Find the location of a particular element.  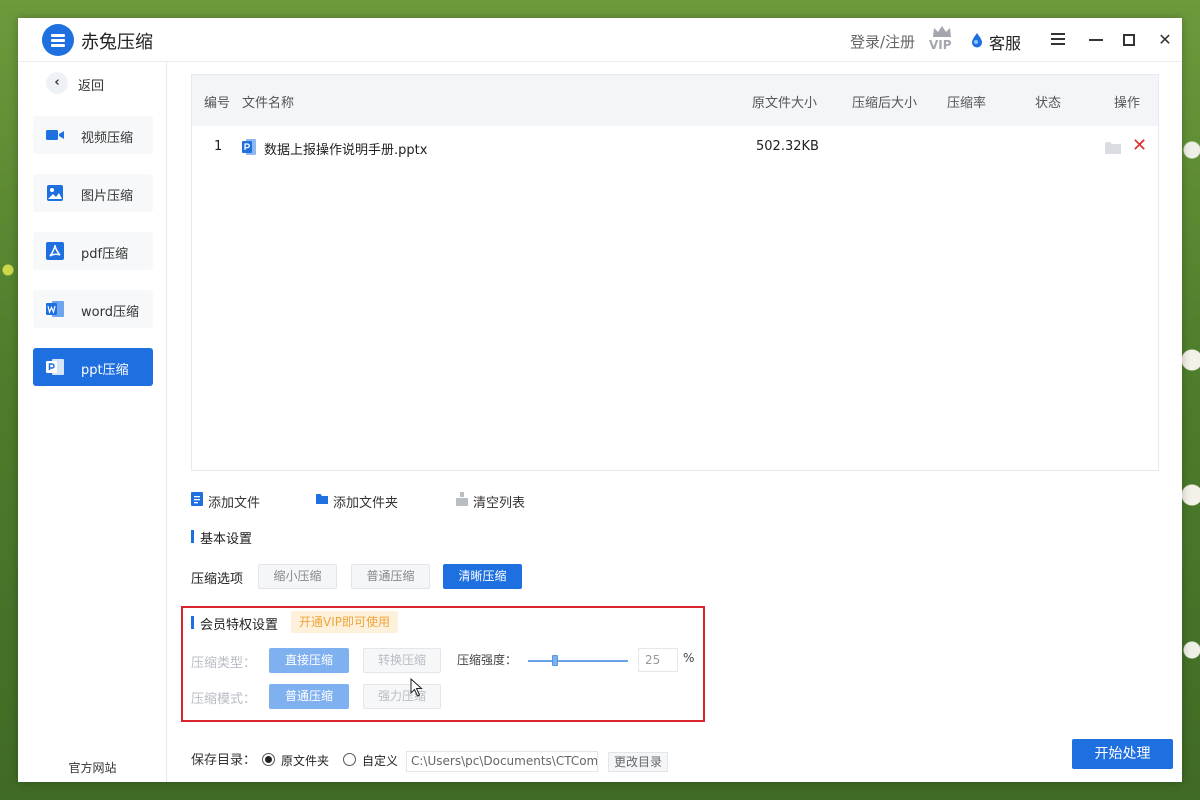

basic-settings-label: 基本设置 is located at coordinates (226, 539).